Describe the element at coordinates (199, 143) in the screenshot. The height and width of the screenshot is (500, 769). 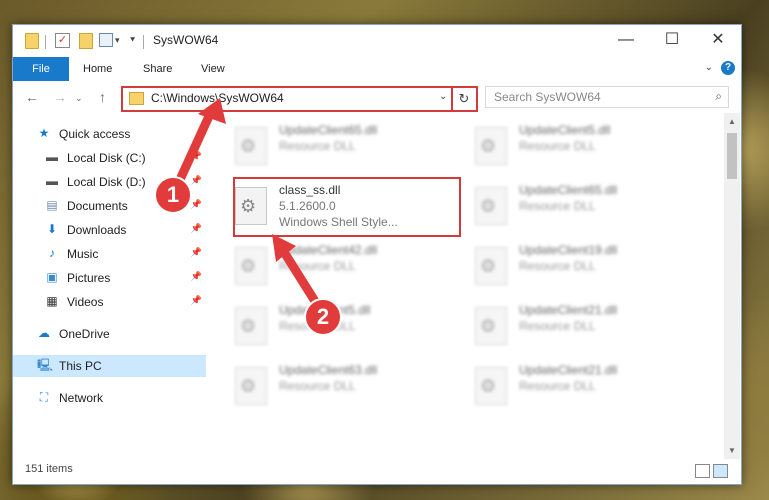
I see `arrow-to-address-bar` at that location.